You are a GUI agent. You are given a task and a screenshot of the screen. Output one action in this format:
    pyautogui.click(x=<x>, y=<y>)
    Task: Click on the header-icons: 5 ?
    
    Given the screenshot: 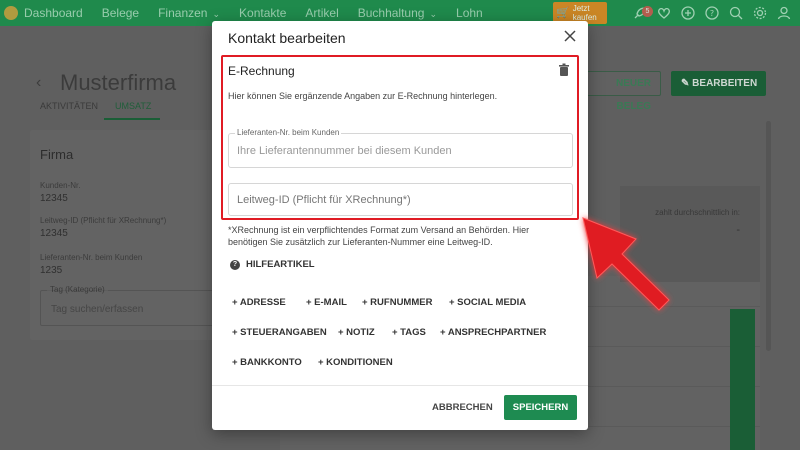 What is the action you would take?
    pyautogui.click(x=712, y=13)
    